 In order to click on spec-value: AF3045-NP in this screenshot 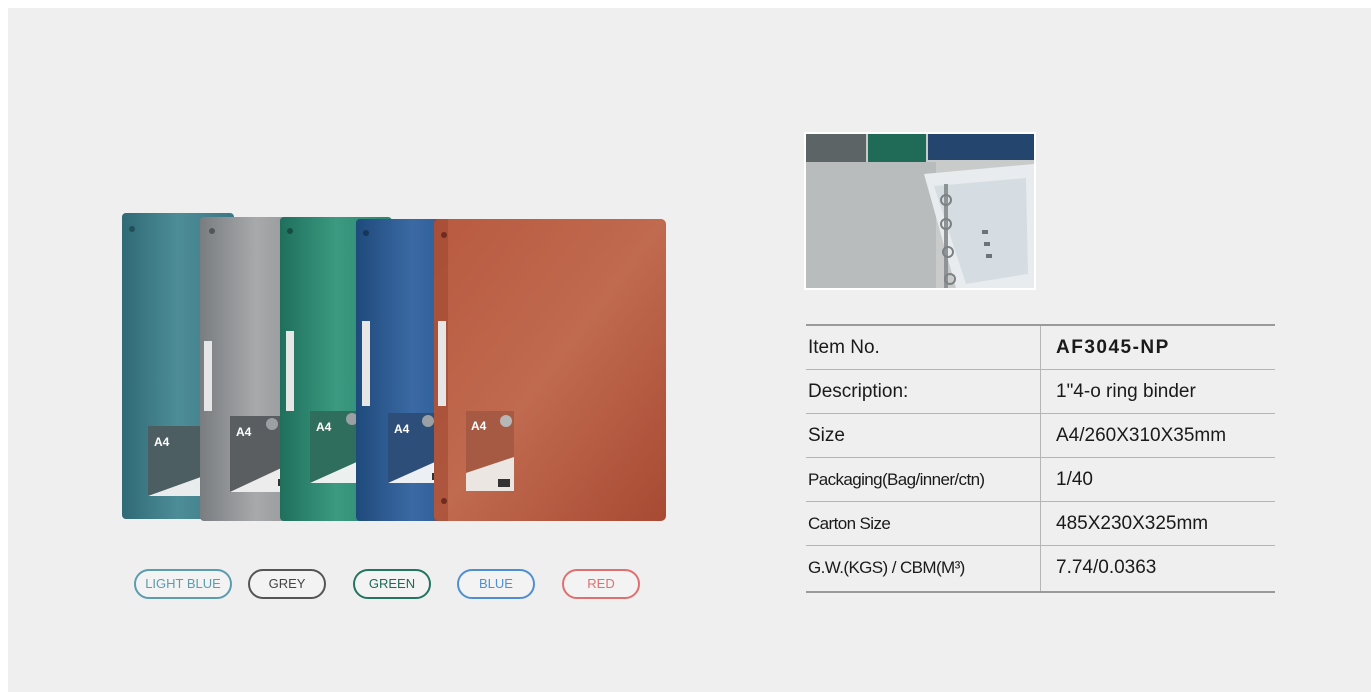, I will do `click(1157, 347)`.